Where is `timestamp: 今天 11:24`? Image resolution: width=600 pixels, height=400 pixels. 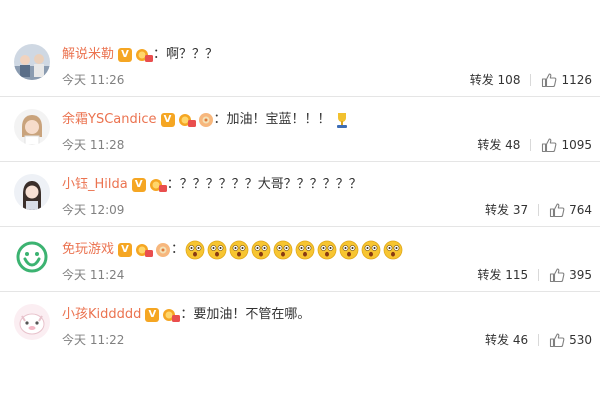
timestamp: 今天 11:24 is located at coordinates (93, 275).